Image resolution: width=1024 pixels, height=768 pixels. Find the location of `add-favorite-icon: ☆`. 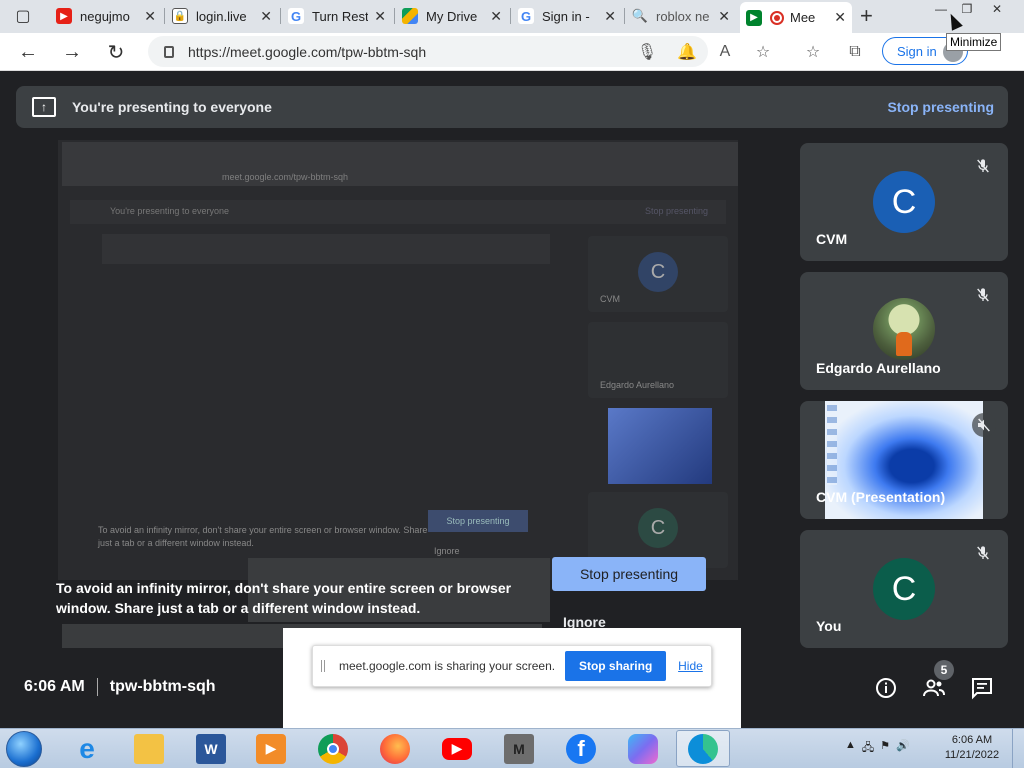

add-favorite-icon: ☆ is located at coordinates (763, 52).